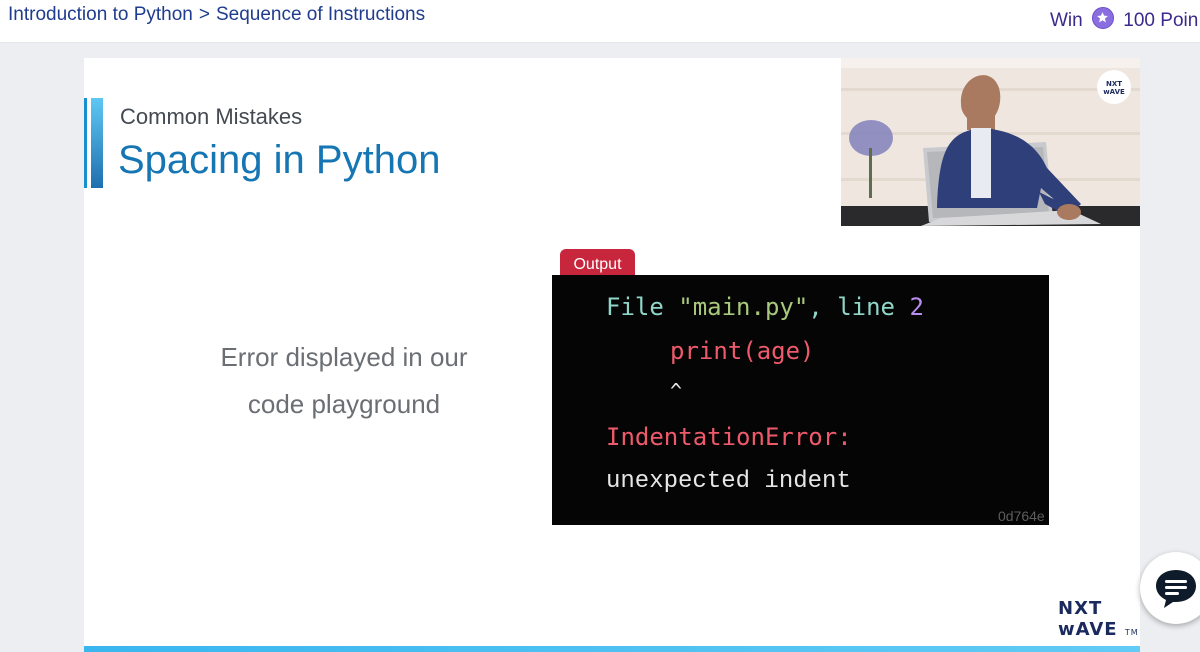  I want to click on terminal-line-3: ^, so click(676, 391).